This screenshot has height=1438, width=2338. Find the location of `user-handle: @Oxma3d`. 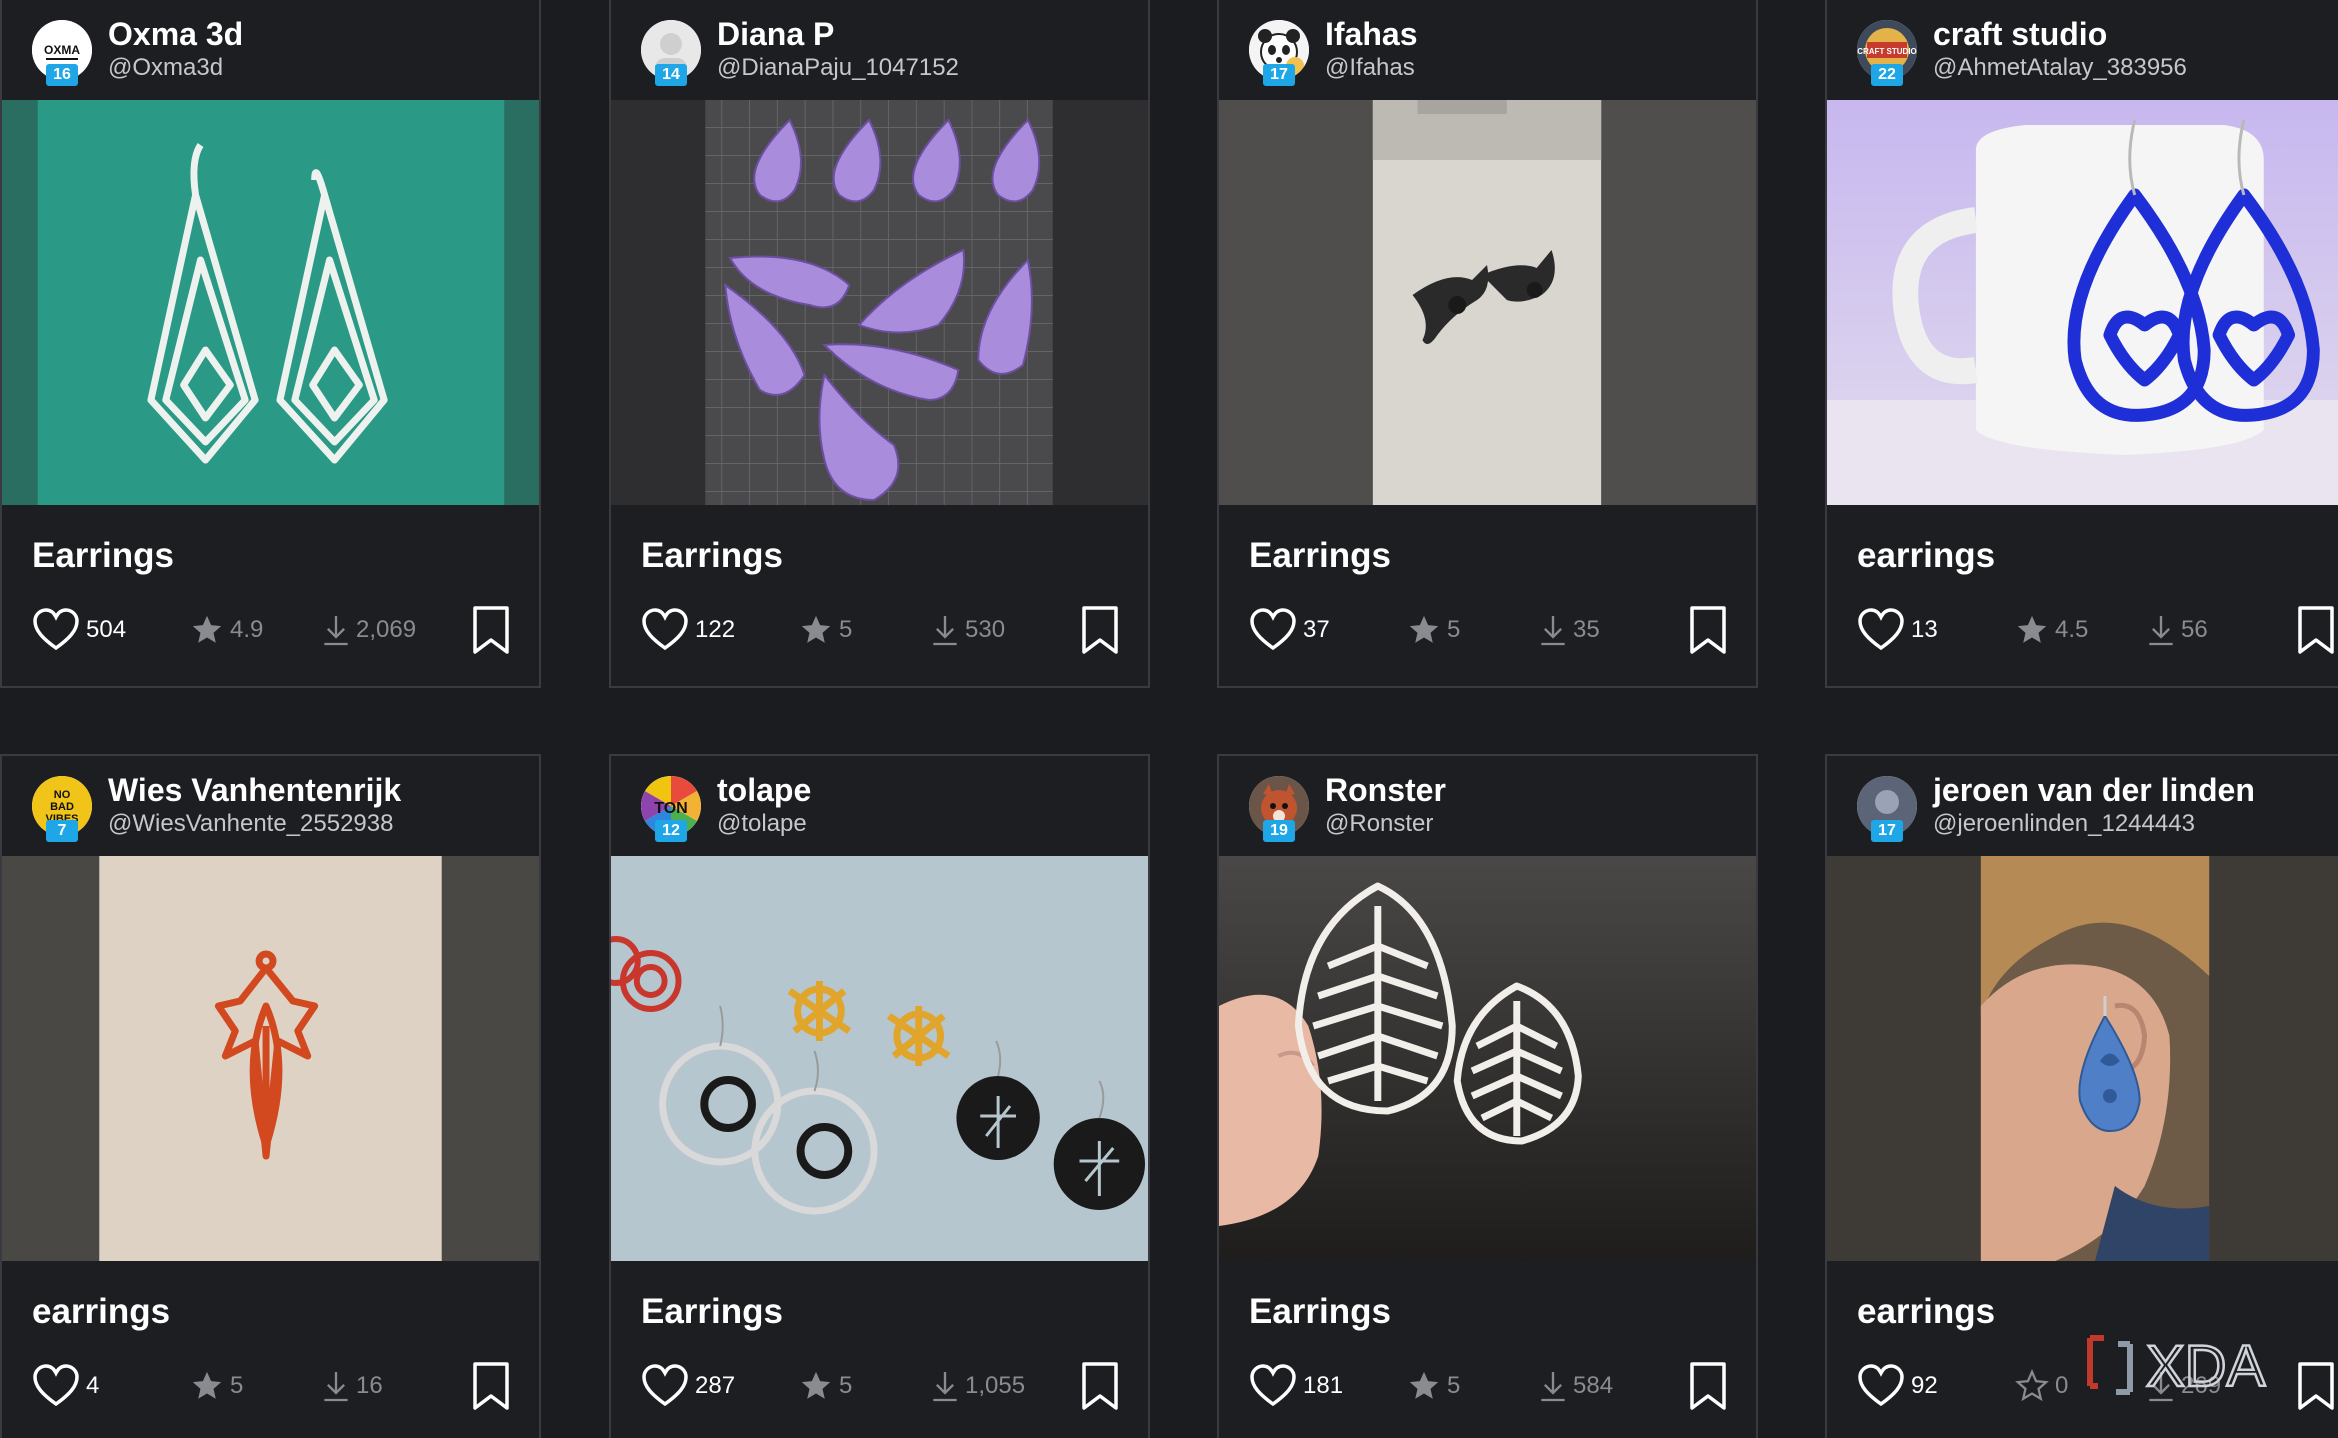

user-handle: @Oxma3d is located at coordinates (165, 68).